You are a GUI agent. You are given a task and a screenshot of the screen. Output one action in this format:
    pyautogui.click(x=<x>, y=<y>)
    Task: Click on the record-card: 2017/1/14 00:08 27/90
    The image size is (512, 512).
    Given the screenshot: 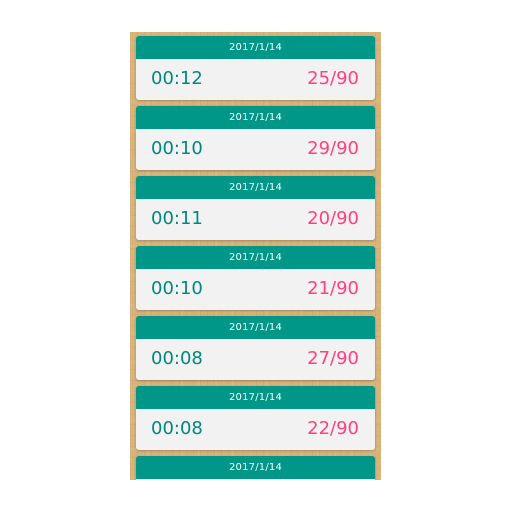 What is the action you would take?
    pyautogui.click(x=255, y=348)
    